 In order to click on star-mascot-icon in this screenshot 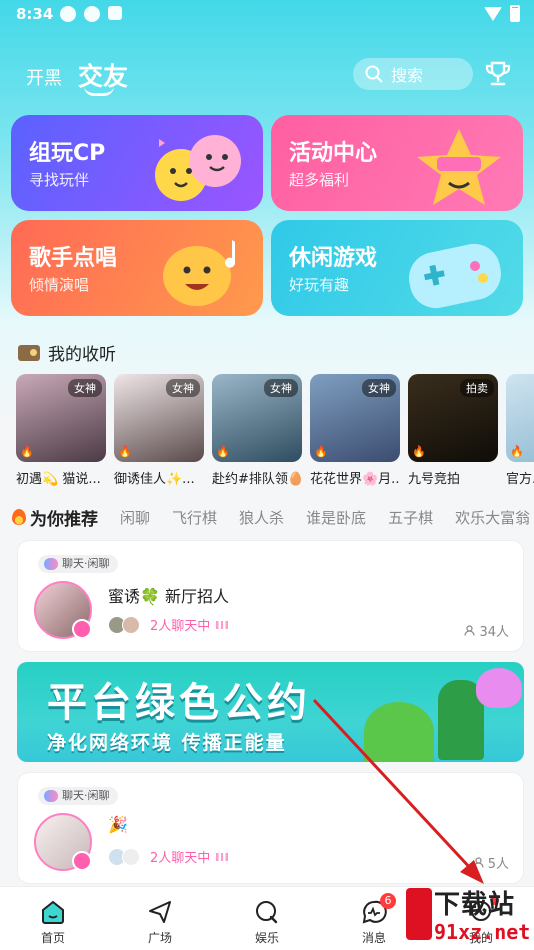, I will do `click(459, 167)`.